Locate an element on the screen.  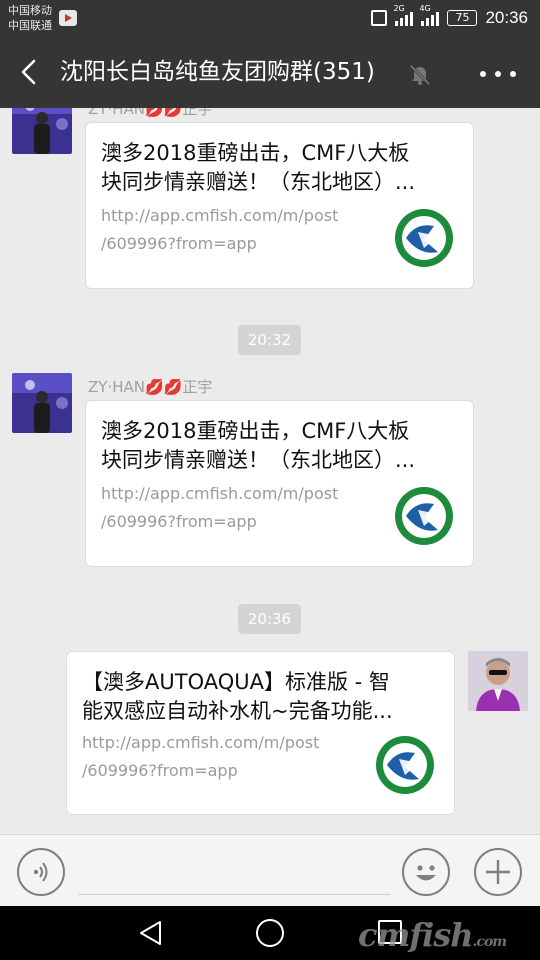
system-nav-bar: cmfish.com is located at coordinates (270, 933).